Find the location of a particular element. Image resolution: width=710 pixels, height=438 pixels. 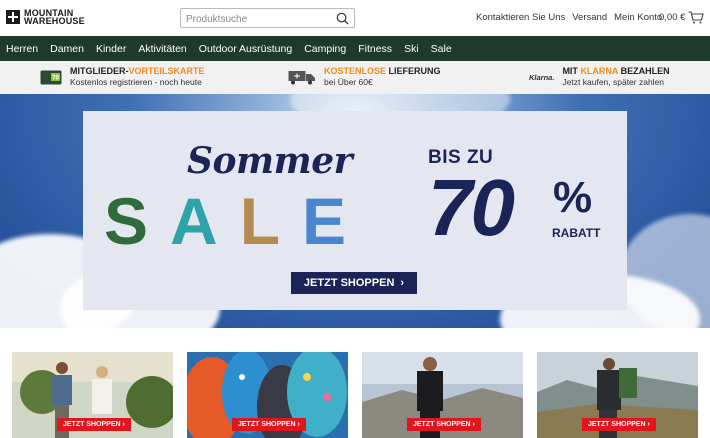

nav-item-damen: Damen is located at coordinates (67, 49).